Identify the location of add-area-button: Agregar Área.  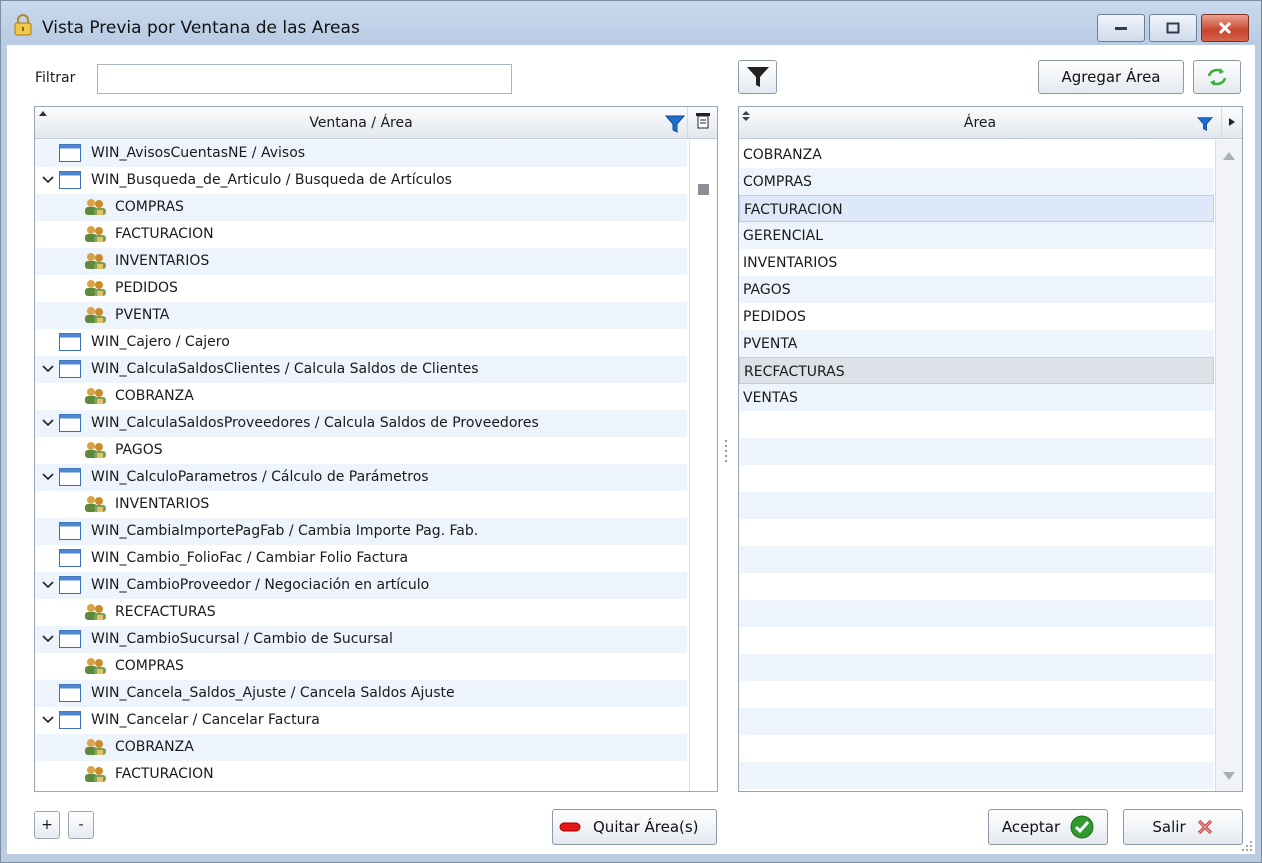
(1111, 77).